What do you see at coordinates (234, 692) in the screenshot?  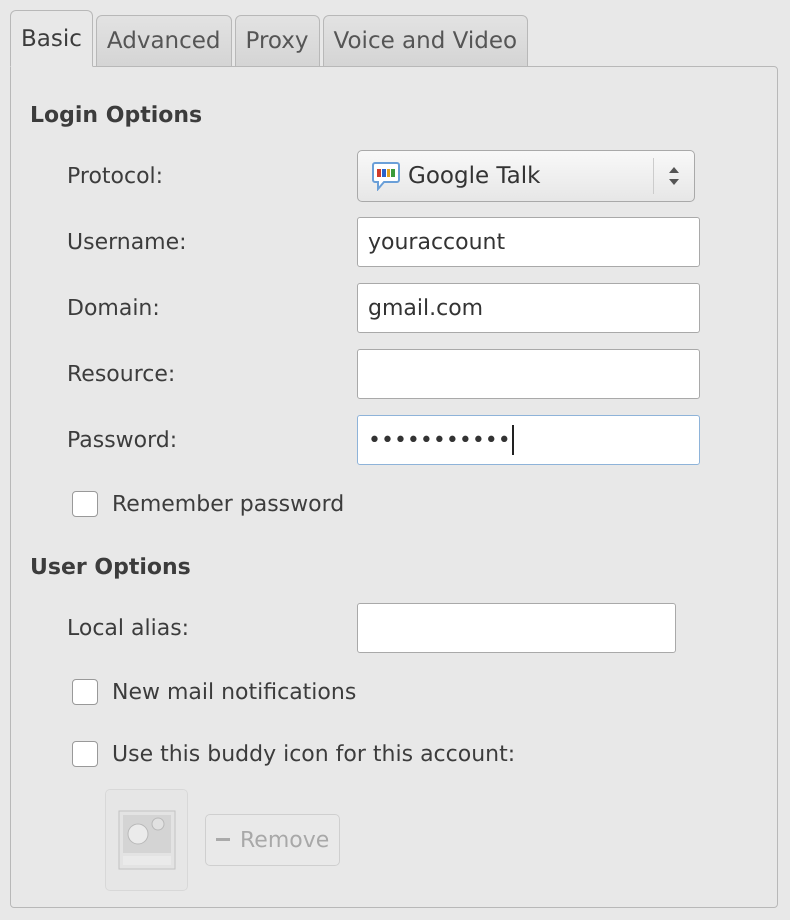 I see `checkbox-label: New mail notifications` at bounding box center [234, 692].